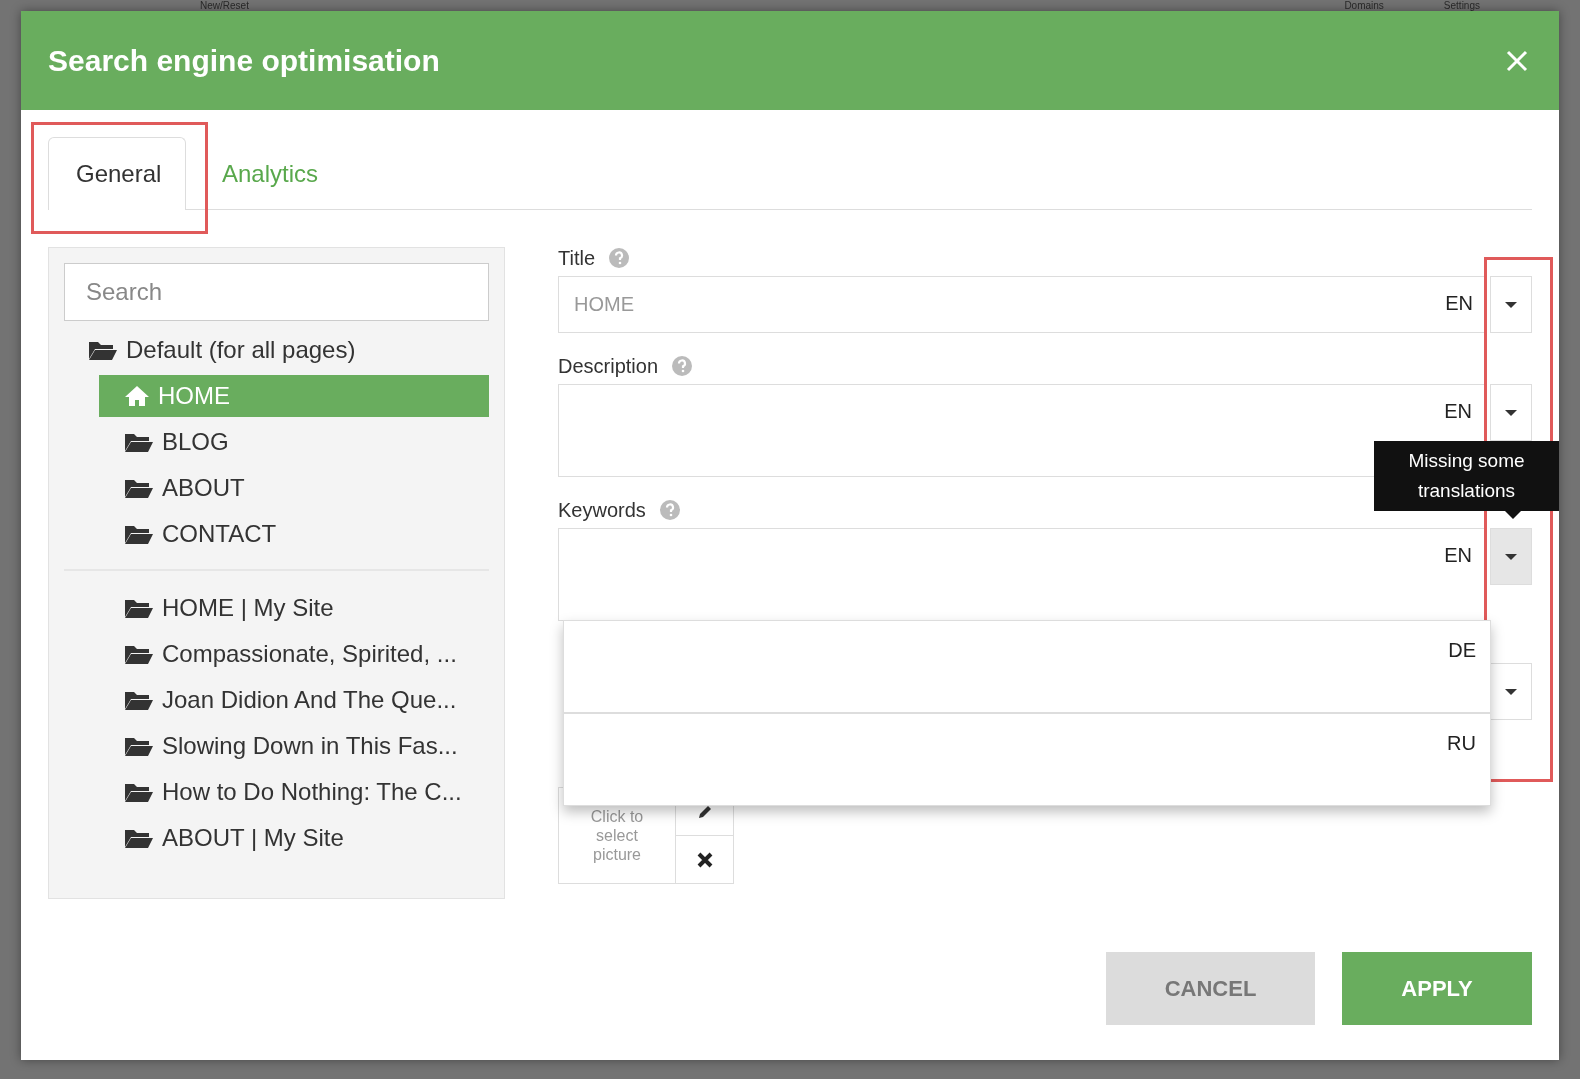  What do you see at coordinates (276, 292) in the screenshot?
I see `search-field: Search` at bounding box center [276, 292].